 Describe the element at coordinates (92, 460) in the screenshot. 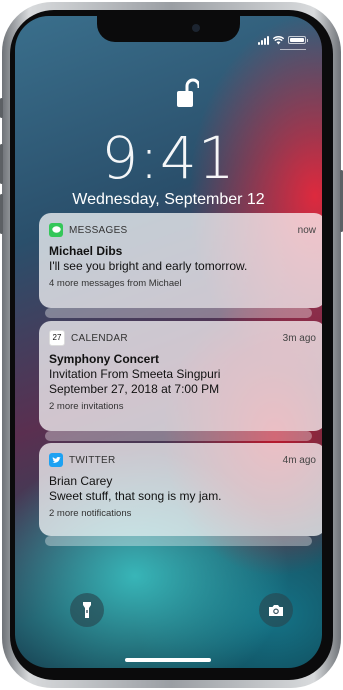

I see `app-name: TWITTER` at that location.